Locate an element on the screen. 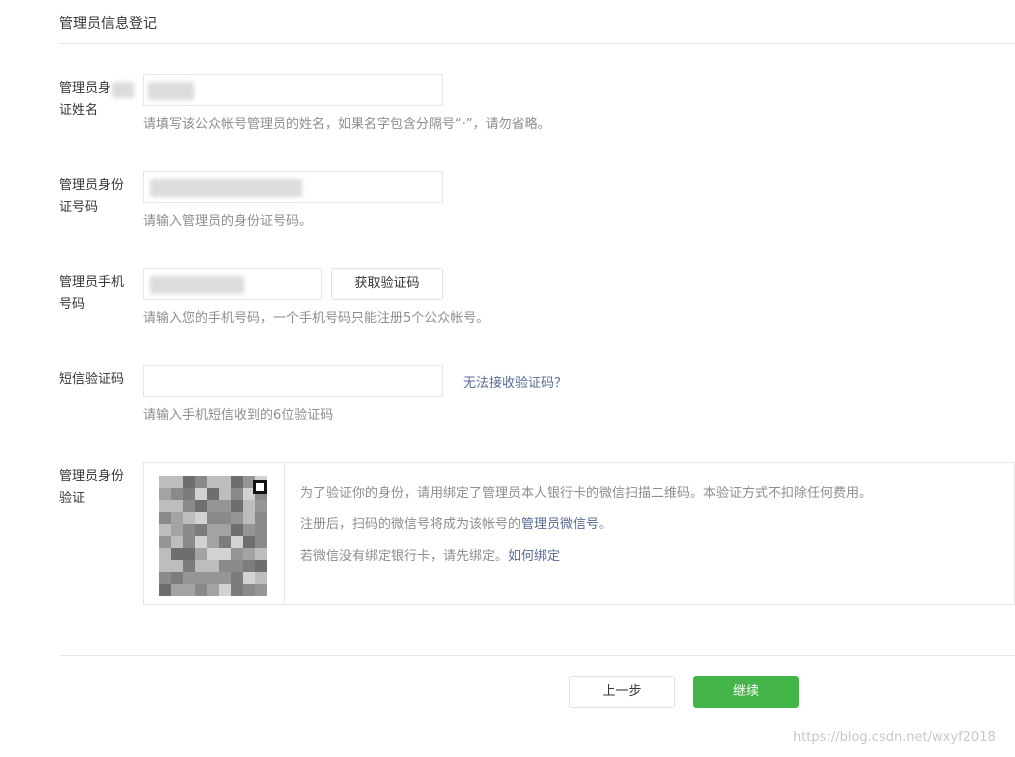 This screenshot has height=757, width=1015. qr-code-icon is located at coordinates (214, 536).